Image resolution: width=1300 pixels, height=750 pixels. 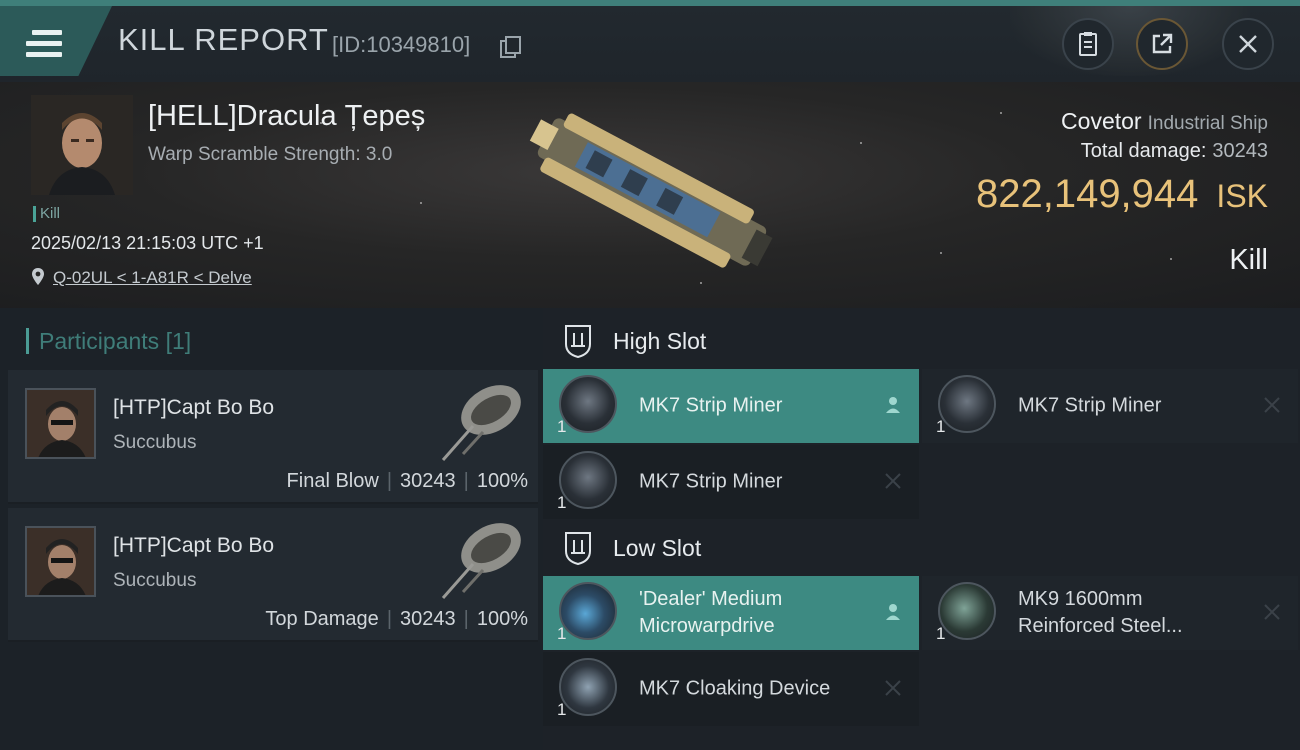 I want to click on close-icon, so click(x=1248, y=44).